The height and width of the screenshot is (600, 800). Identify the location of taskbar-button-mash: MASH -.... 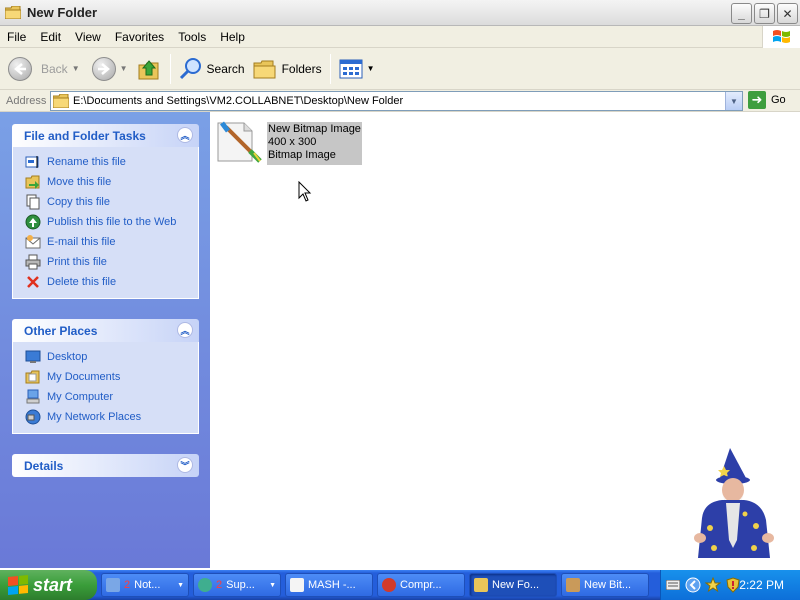
(329, 585).